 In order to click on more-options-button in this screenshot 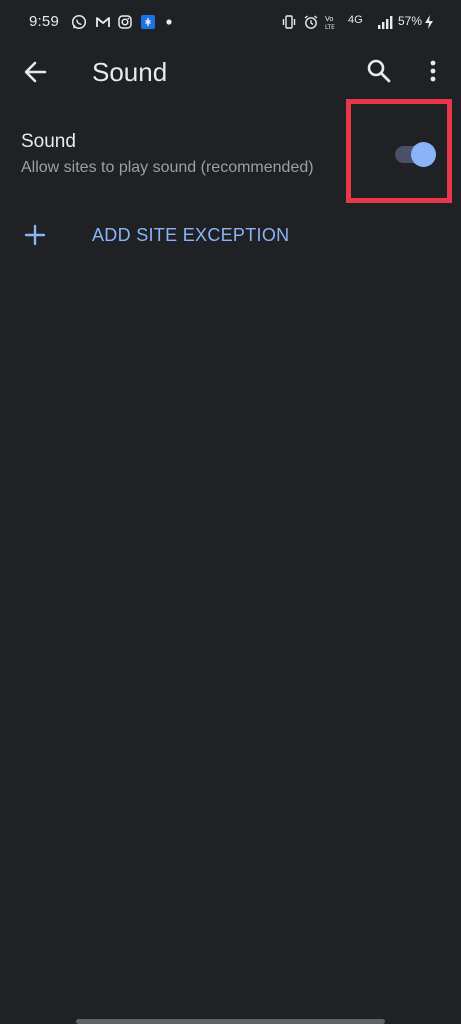, I will do `click(433, 71)`.